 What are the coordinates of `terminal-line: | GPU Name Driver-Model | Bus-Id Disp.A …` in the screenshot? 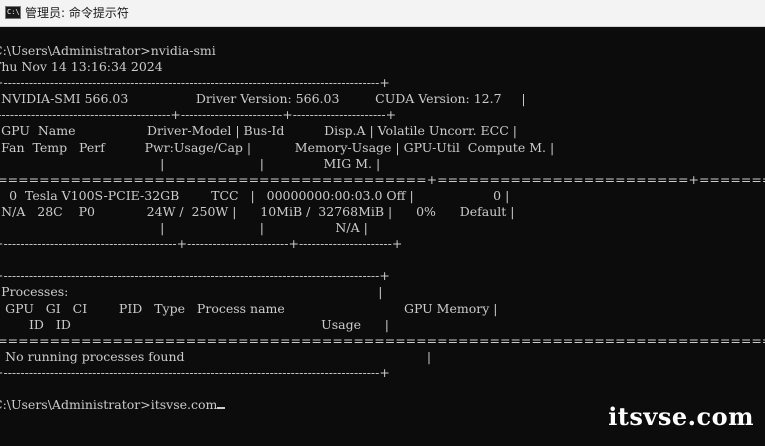 It's located at (258, 131).